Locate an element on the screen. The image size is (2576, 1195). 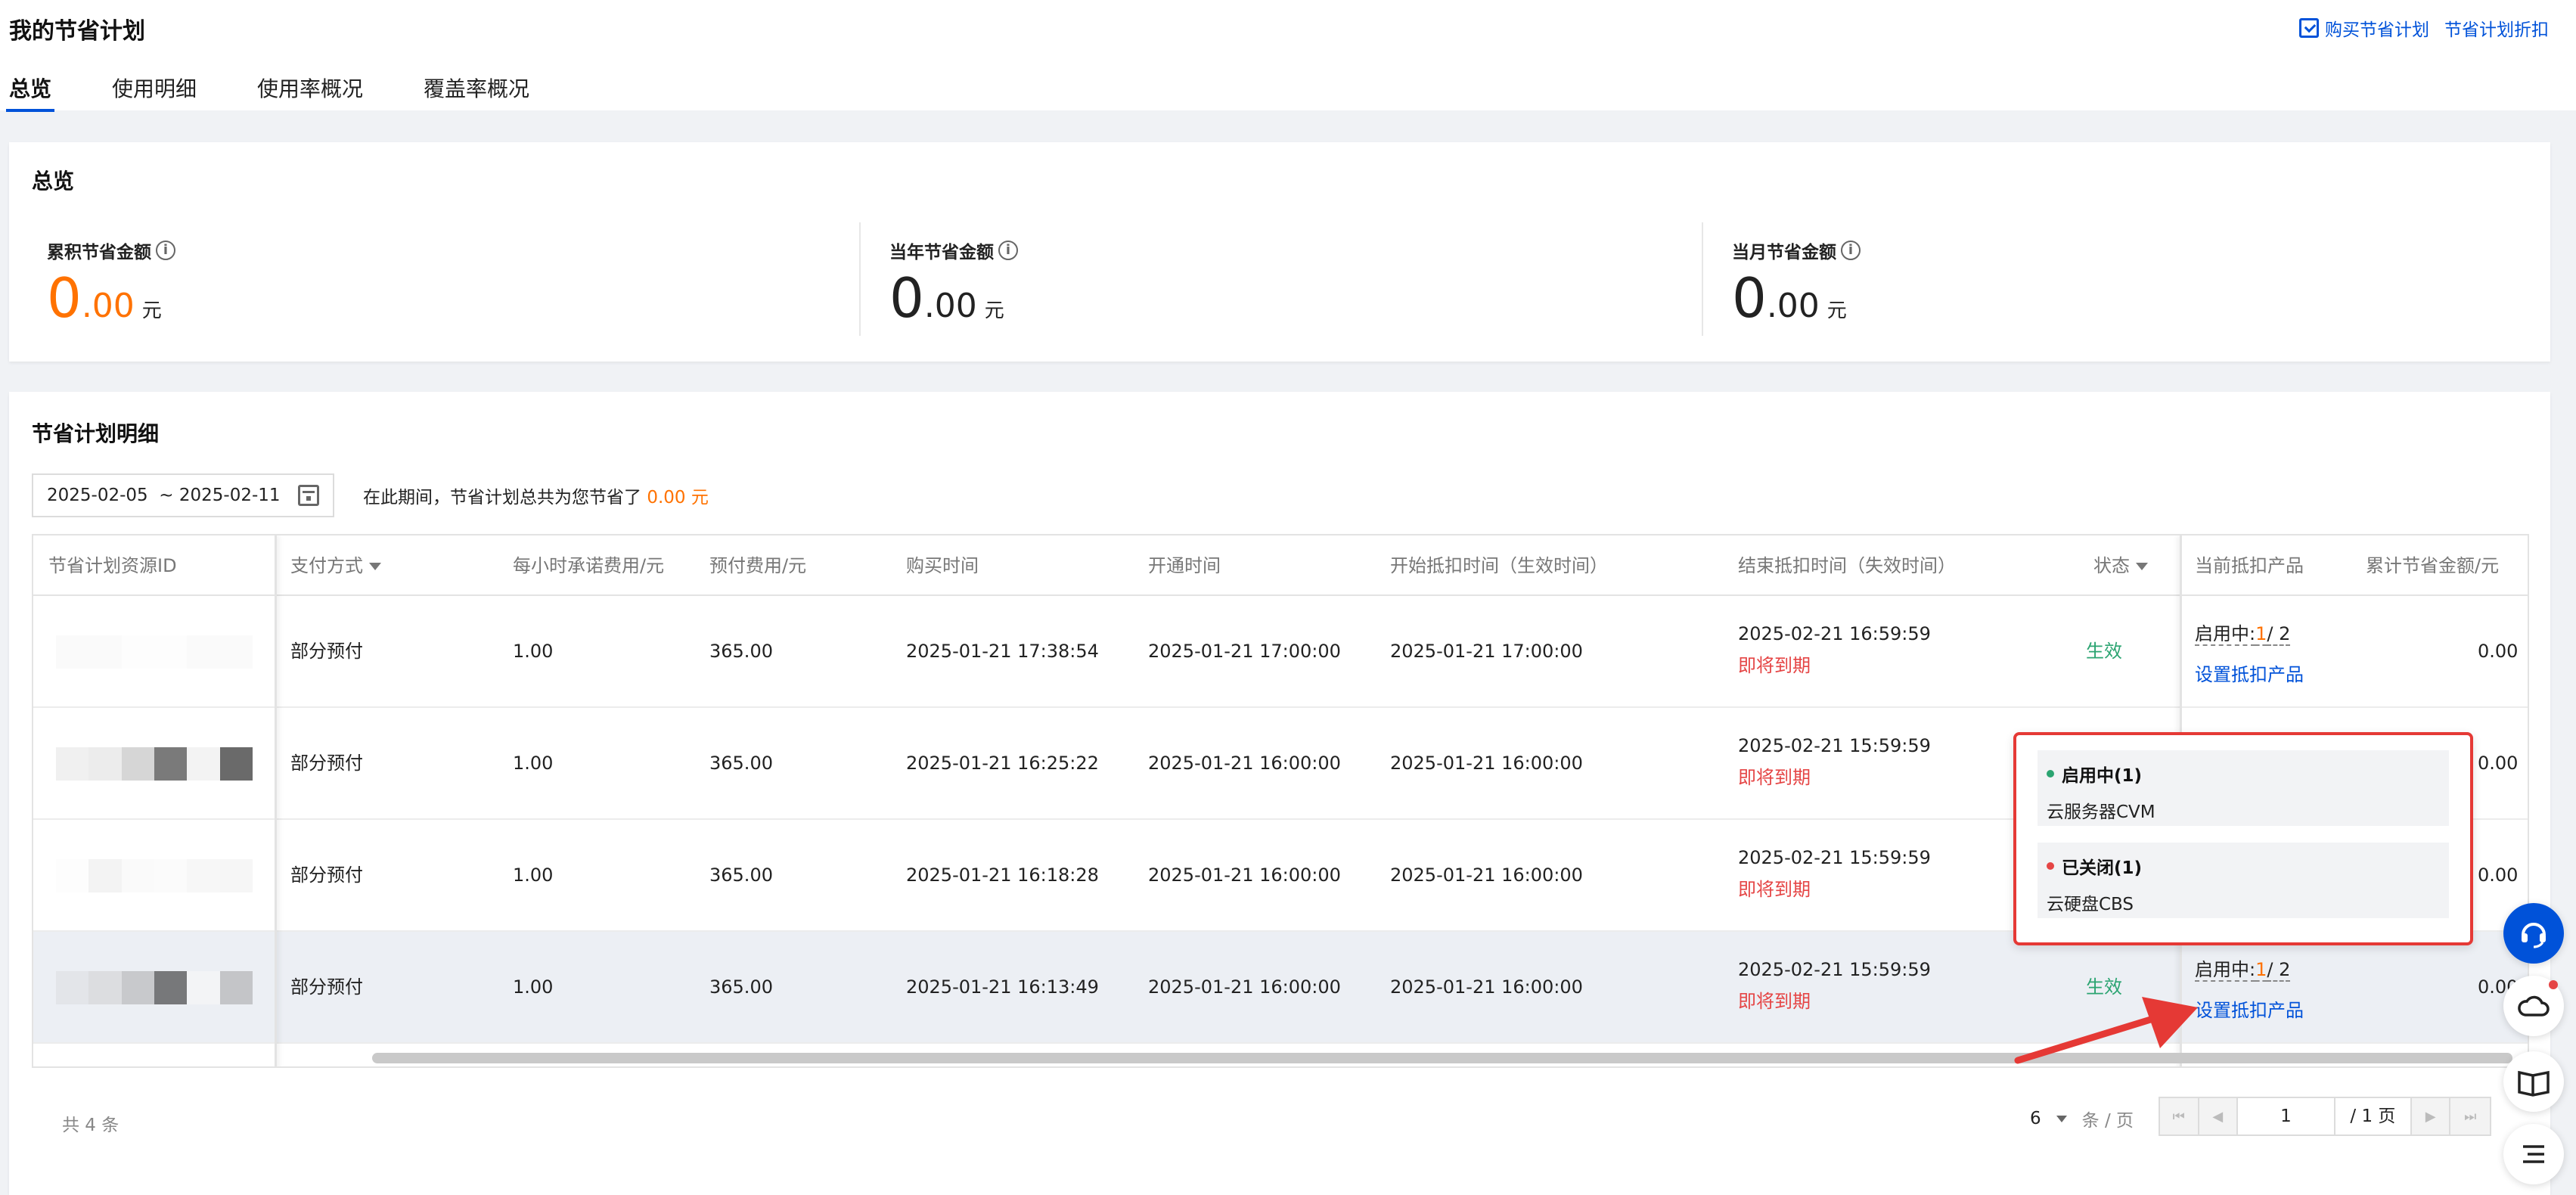
page-title: 我的节省计划 is located at coordinates (77, 31).